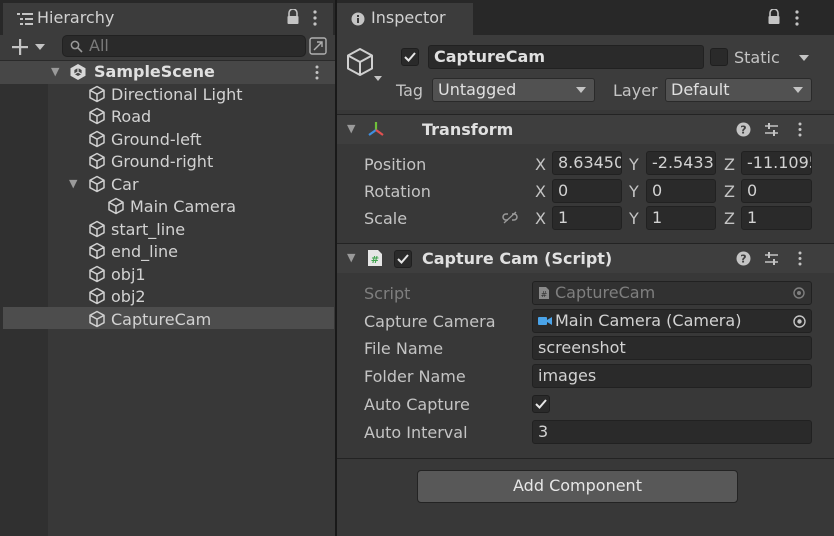  Describe the element at coordinates (40, 47) in the screenshot. I see `create-dropdown-arrow-icon` at that location.